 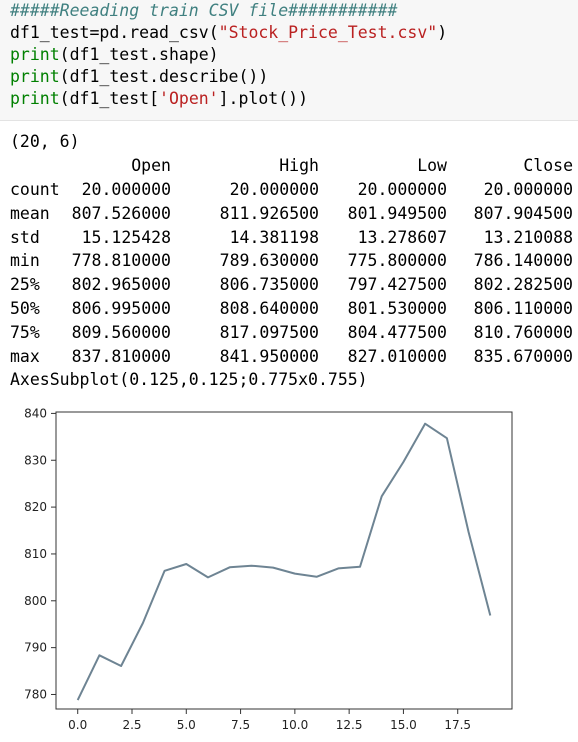 What do you see at coordinates (397, 308) in the screenshot?
I see `stats-cell: 801.530000` at bounding box center [397, 308].